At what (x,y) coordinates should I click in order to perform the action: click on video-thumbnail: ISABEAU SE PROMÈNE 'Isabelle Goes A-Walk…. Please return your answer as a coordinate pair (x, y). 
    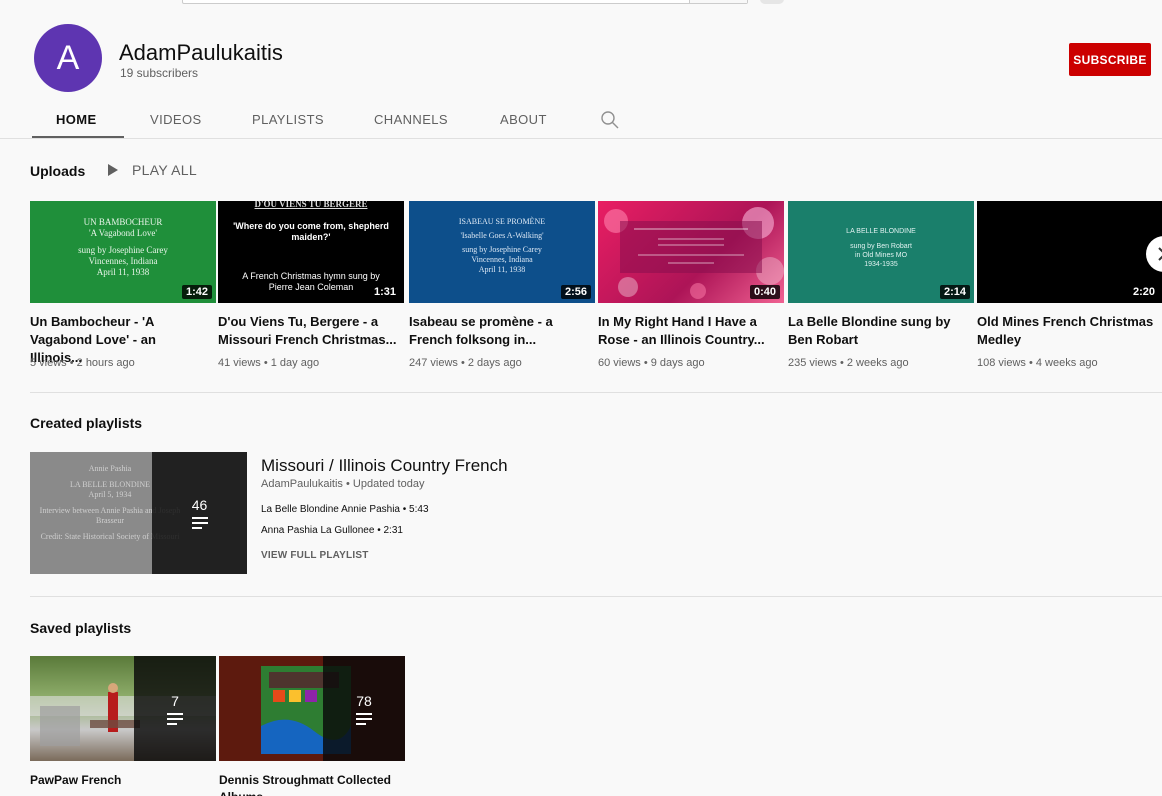
    Looking at the image, I should click on (502, 252).